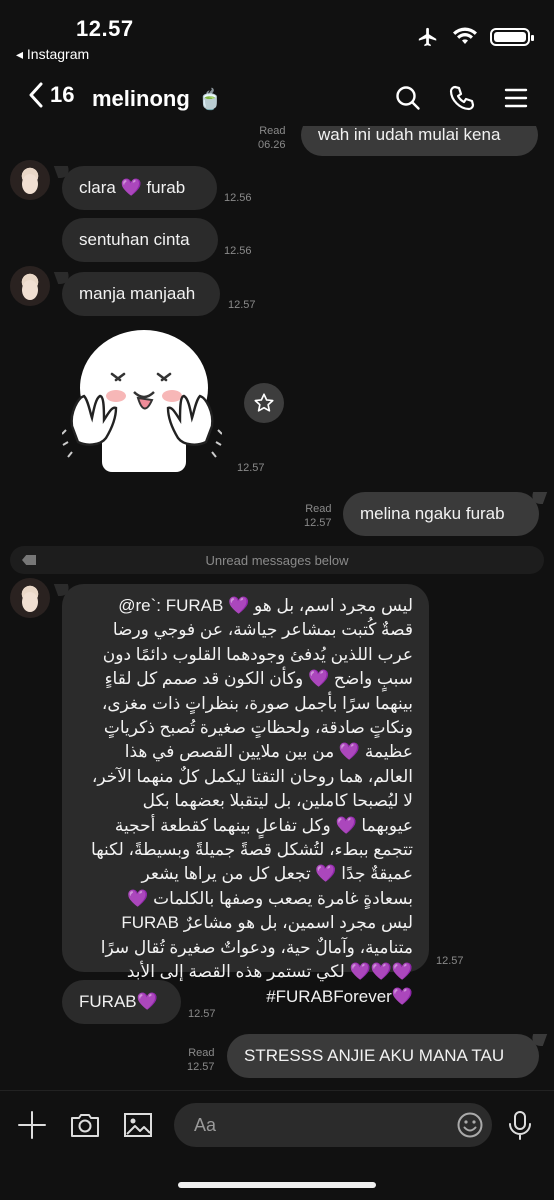  I want to click on title-emoji: 🍵, so click(210, 99).